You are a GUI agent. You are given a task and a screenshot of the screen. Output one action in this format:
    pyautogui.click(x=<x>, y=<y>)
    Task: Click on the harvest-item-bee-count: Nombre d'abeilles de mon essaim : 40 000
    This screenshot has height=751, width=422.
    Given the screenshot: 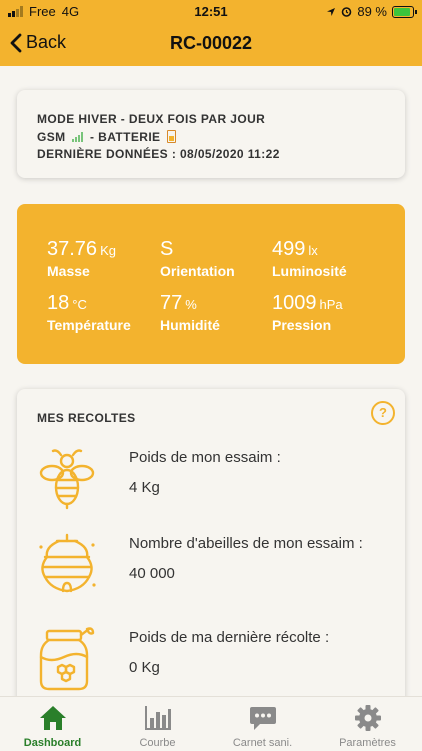 What is the action you would take?
    pyautogui.click(x=217, y=570)
    